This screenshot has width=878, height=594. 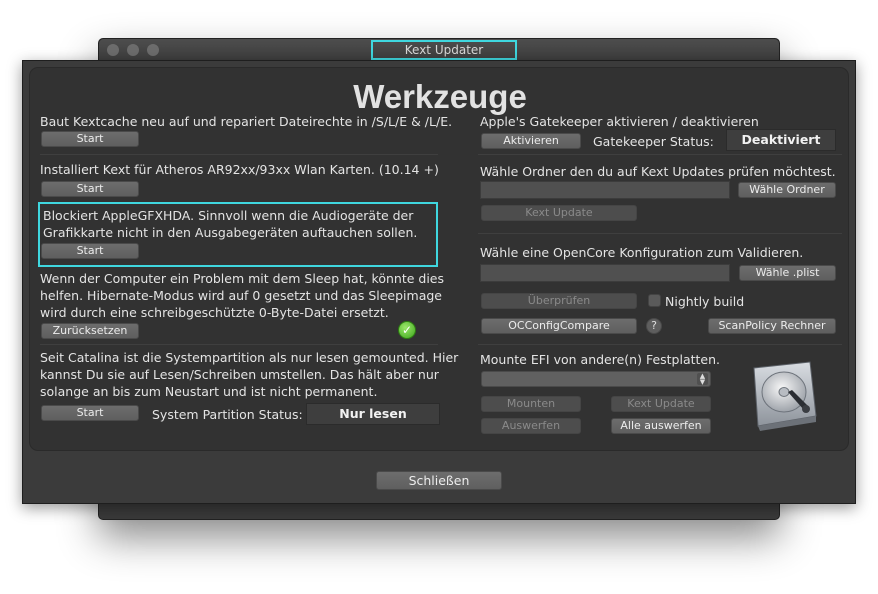 I want to click on system-partition-status-label: System Partition Status:, so click(x=227, y=414).